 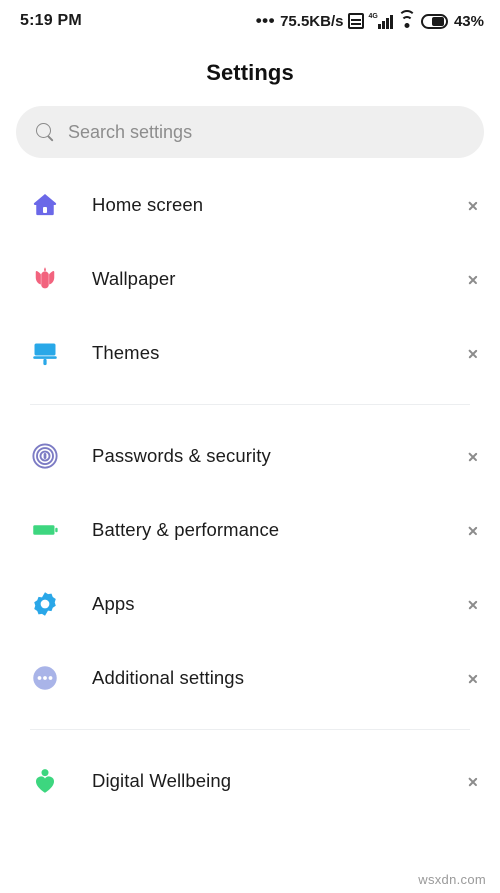 I want to click on paint-brush-icon, so click(x=45, y=353).